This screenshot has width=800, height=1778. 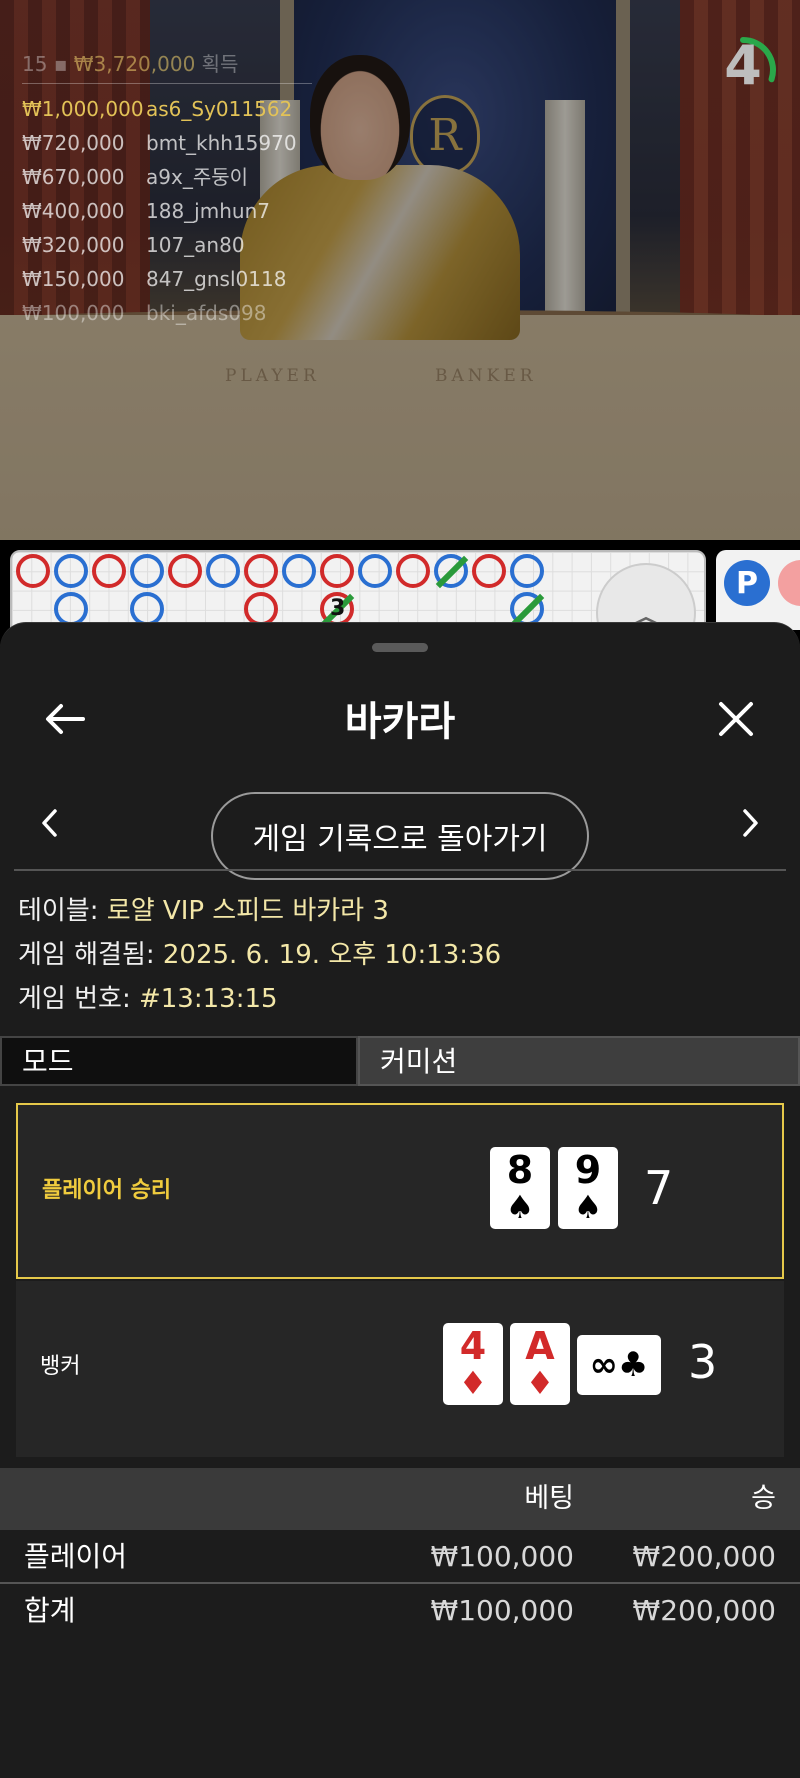 I want to click on playing-card: A ♦, so click(x=540, y=1364).